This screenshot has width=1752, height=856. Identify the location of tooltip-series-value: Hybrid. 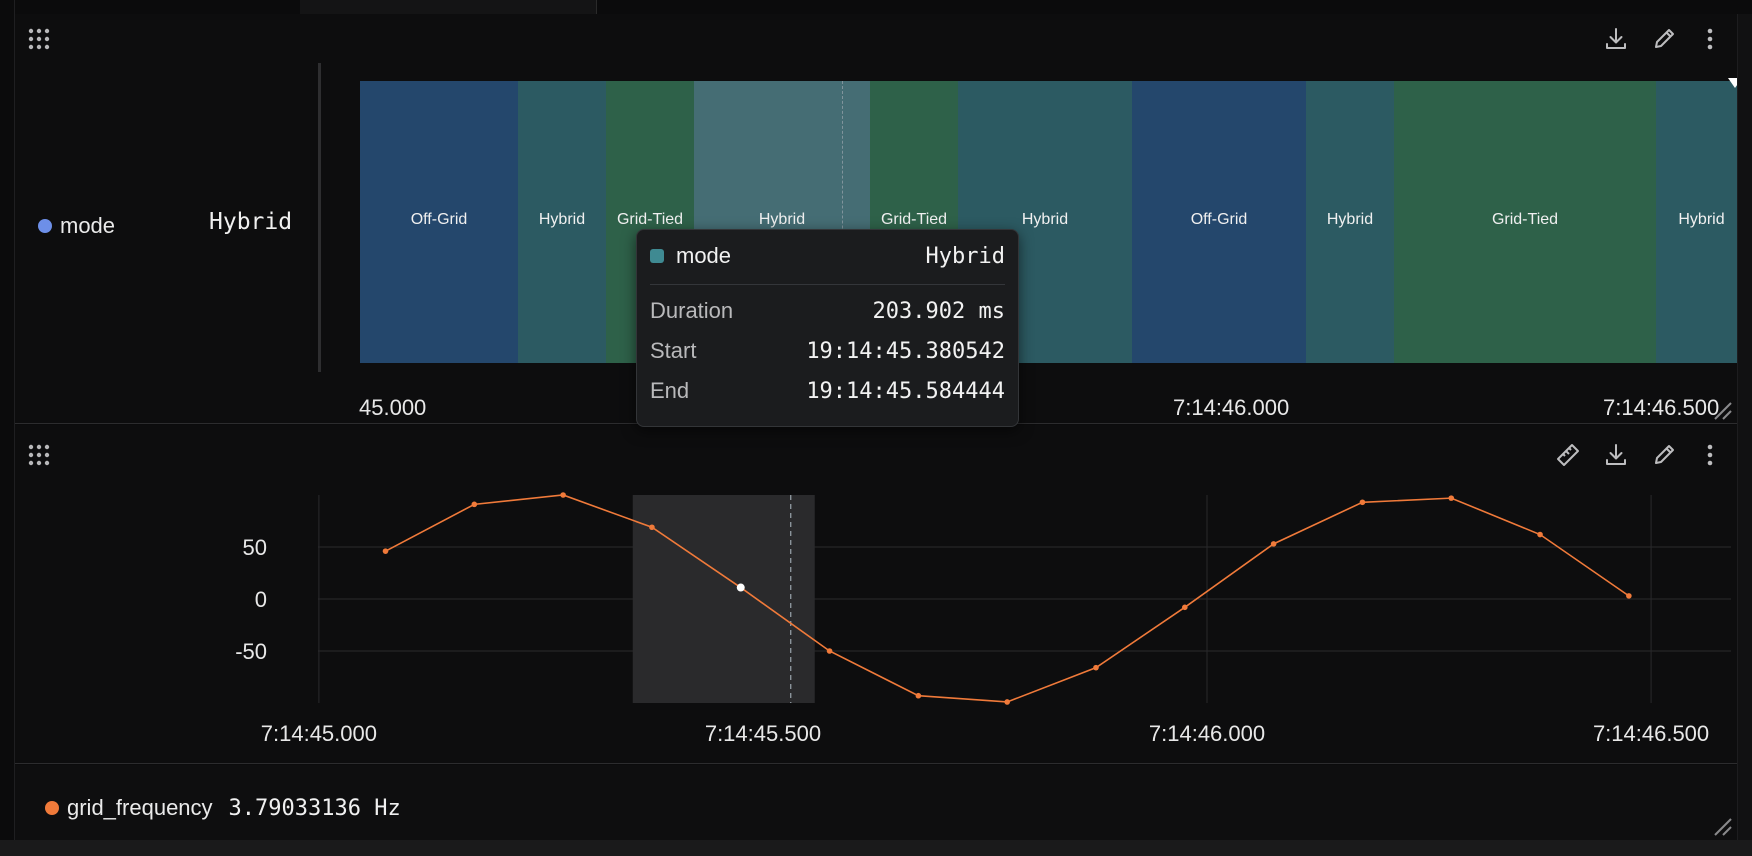
(965, 256).